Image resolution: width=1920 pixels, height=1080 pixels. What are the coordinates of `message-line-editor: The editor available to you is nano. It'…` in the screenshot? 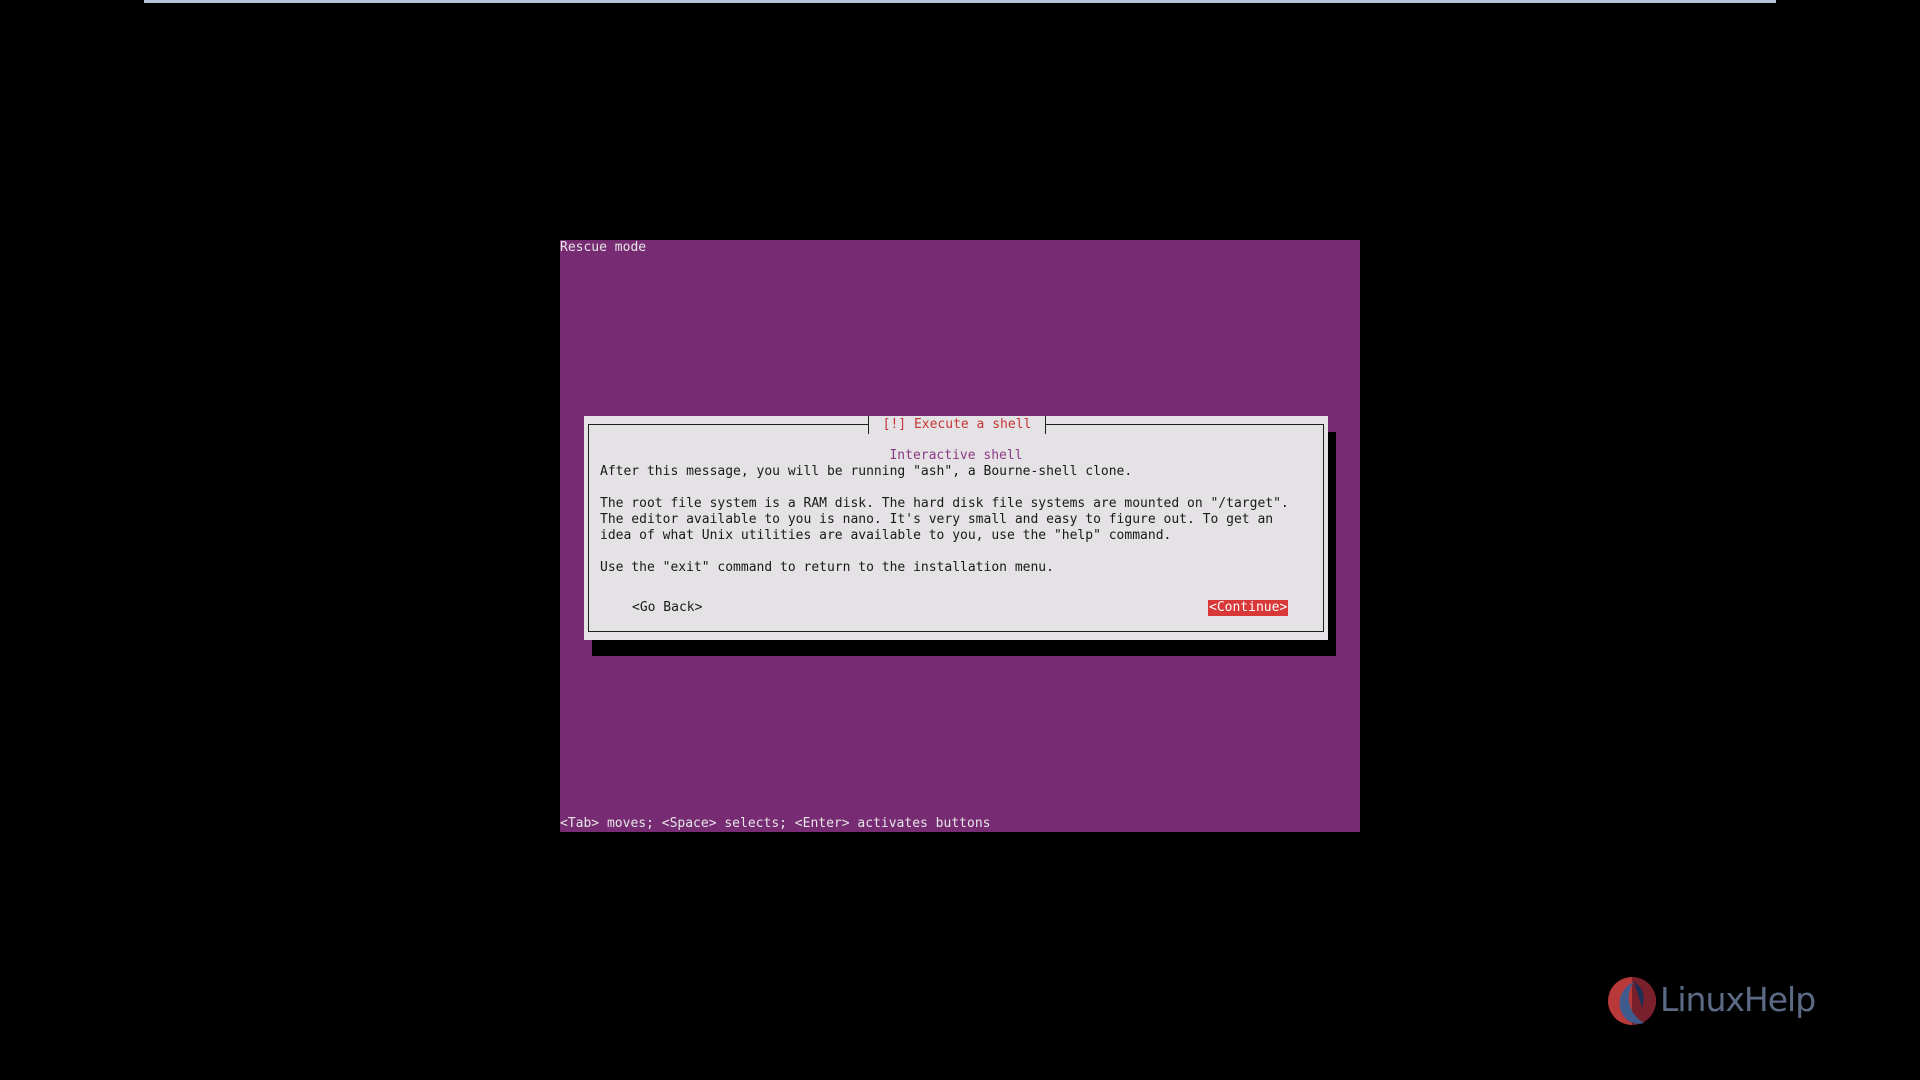 It's located at (937, 519).